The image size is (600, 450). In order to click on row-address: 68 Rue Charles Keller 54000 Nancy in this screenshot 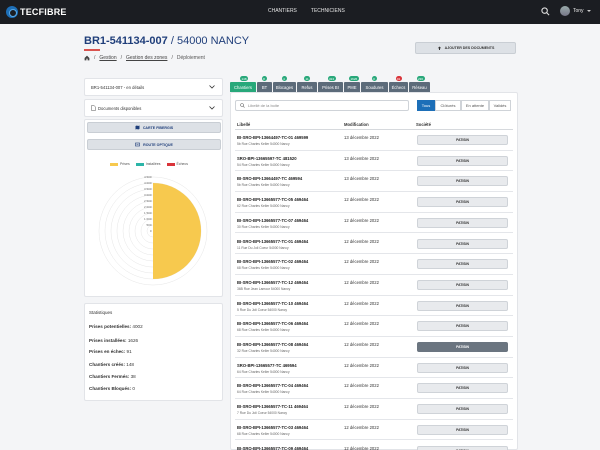, I will do `click(263, 268)`.